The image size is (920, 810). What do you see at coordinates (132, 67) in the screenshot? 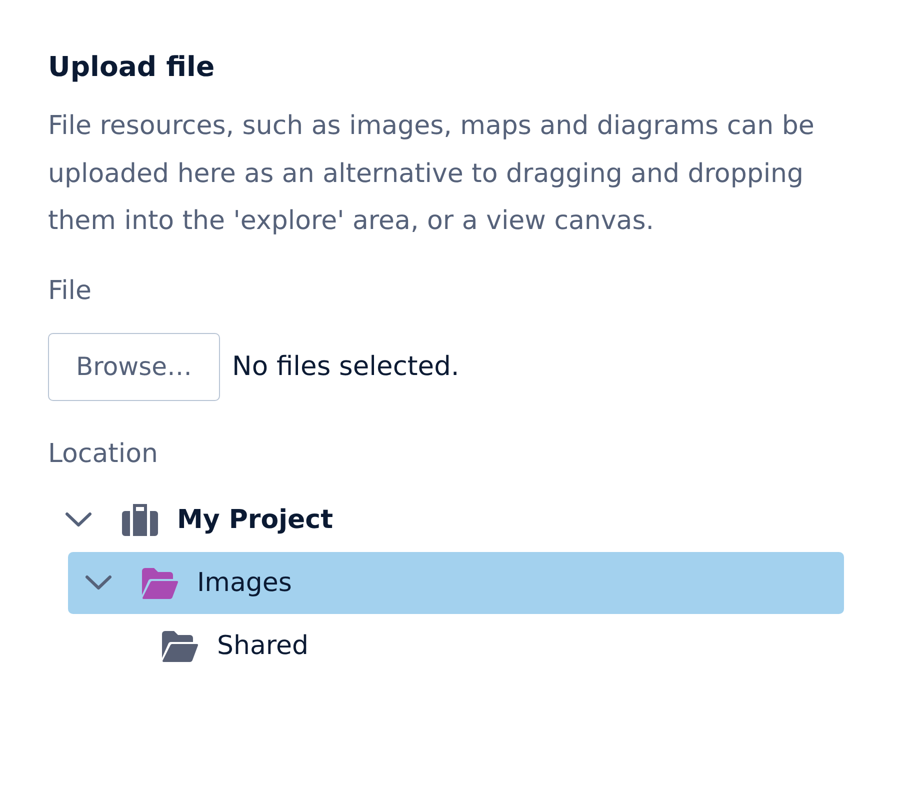
I see `dialog-title: Upload file` at bounding box center [132, 67].